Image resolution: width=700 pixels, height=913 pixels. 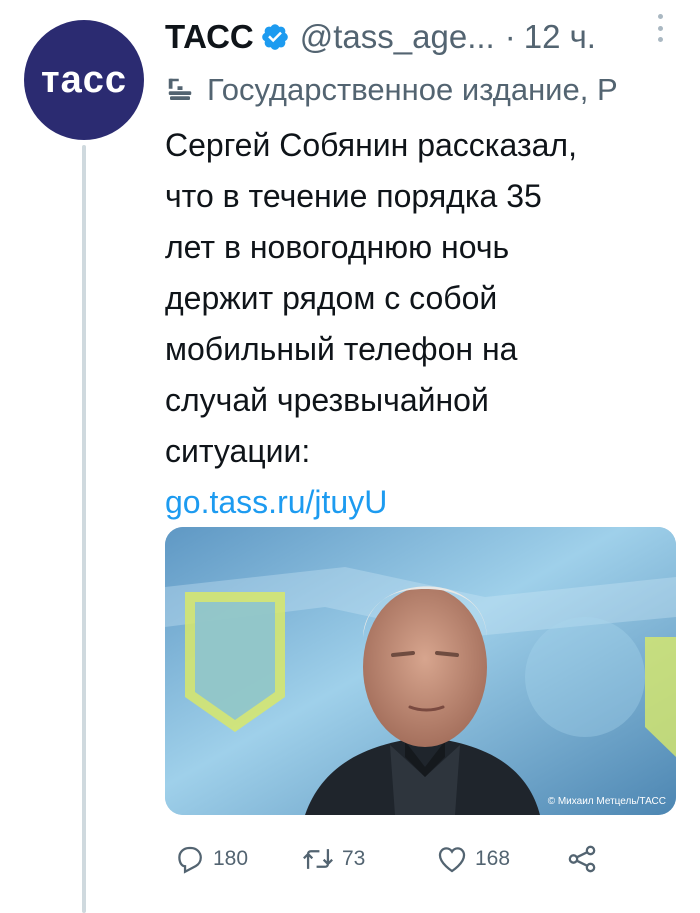 I want to click on retweet-count: 73, so click(x=354, y=858).